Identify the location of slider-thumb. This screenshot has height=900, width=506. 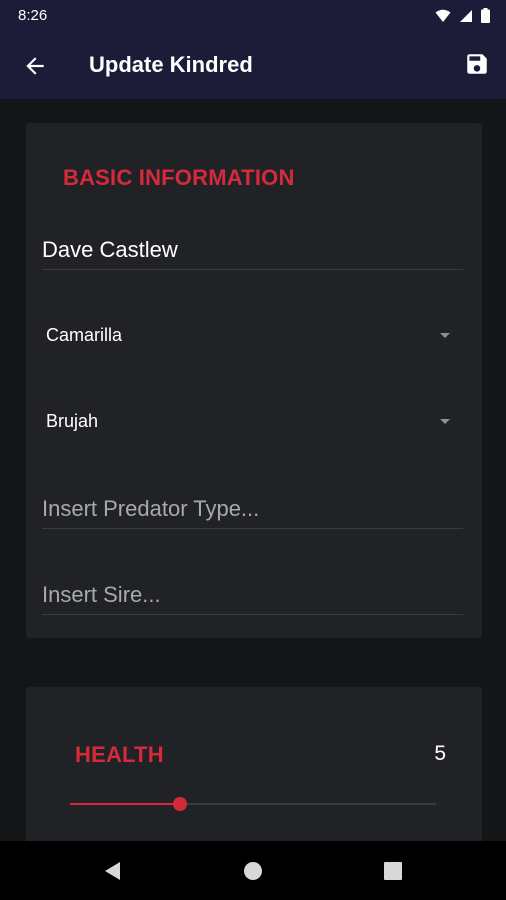
(179, 804).